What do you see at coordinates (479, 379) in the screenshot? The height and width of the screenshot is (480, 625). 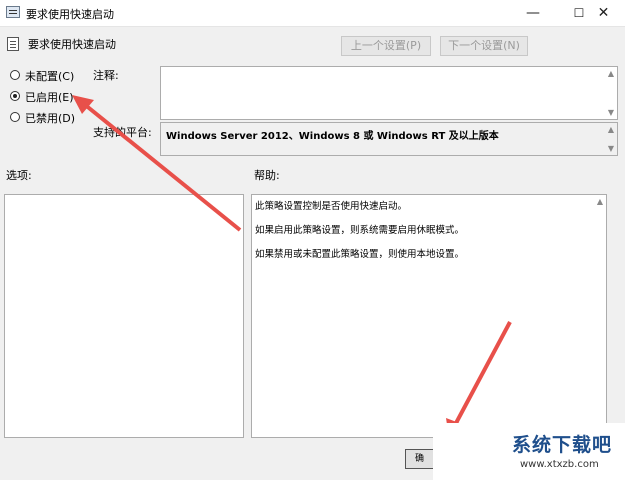 I see `annotation-arrow-to-ok` at bounding box center [479, 379].